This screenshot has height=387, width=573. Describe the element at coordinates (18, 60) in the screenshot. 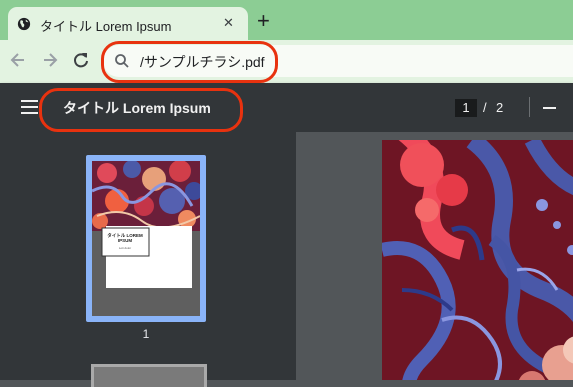

I see `back-arrow-icon` at that location.